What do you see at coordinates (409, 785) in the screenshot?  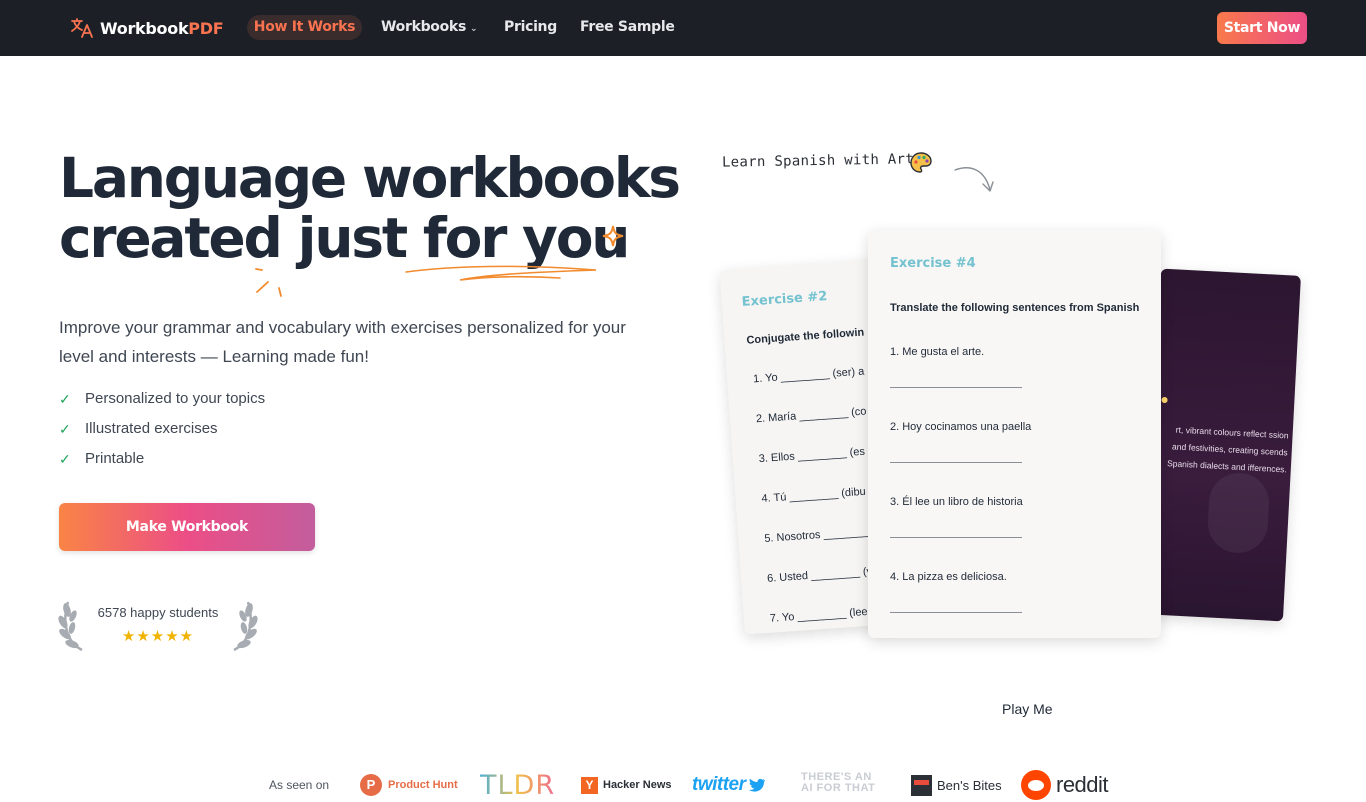 I see `product-hunt-logo: P Product Hunt` at bounding box center [409, 785].